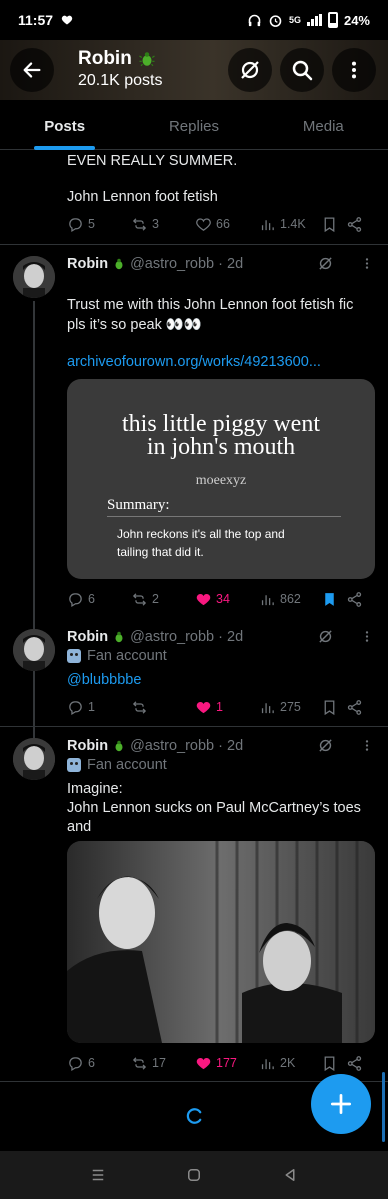 This screenshot has height=1199, width=388. I want to click on network-label: 5G, so click(294, 20).